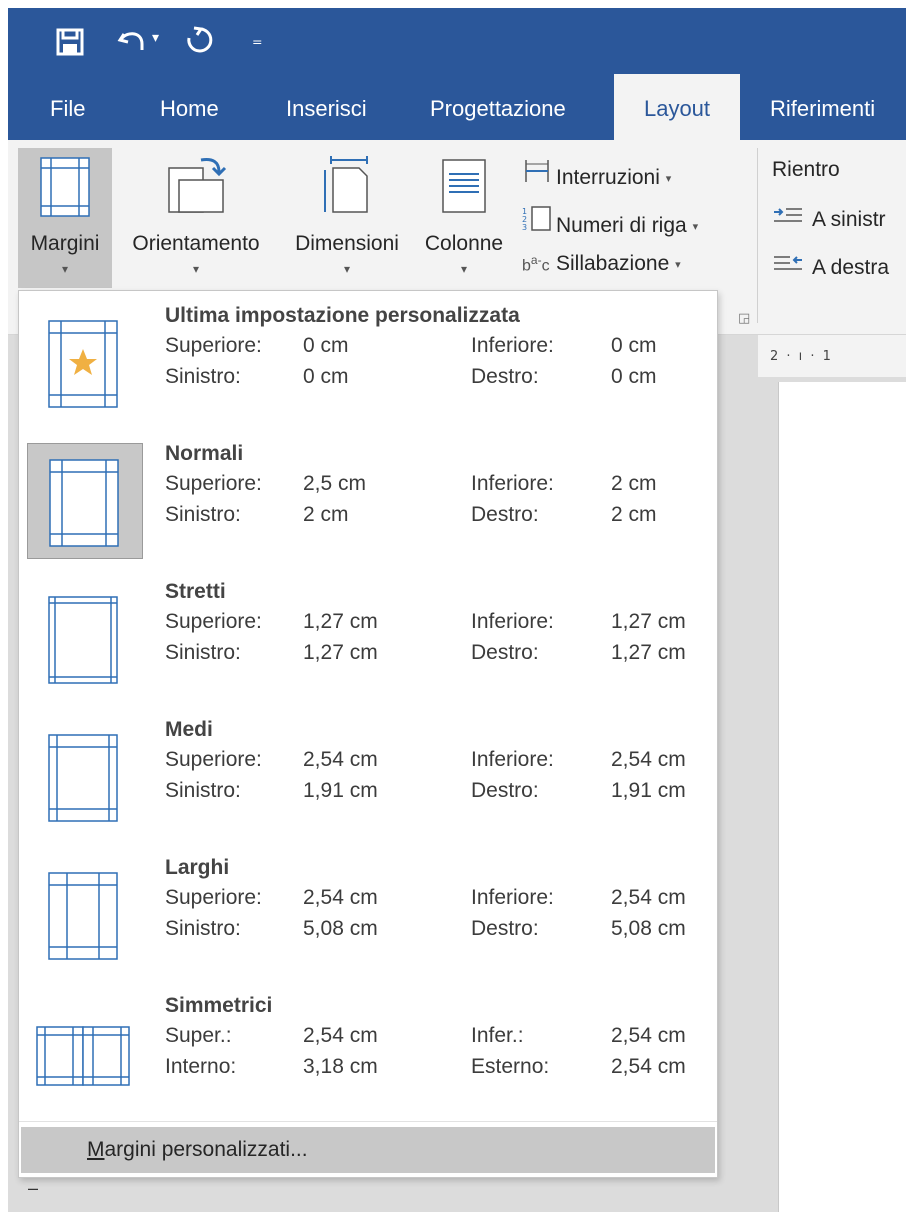 The image size is (906, 1212). Describe the element at coordinates (219, 1005) in the screenshot. I see `option-title: Simmetrici` at that location.